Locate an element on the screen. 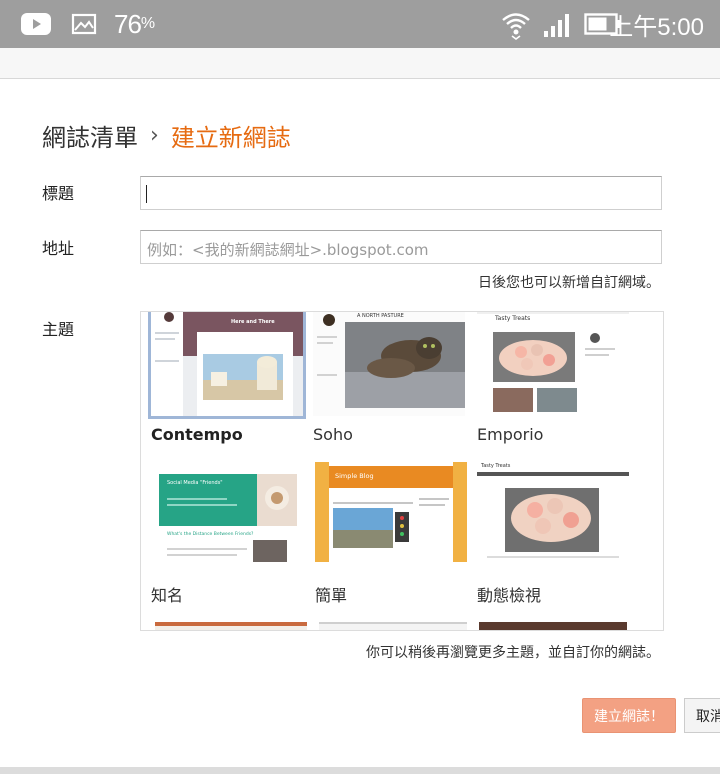 Image resolution: width=720 pixels, height=774 pixels. title-label: 標題 is located at coordinates (58, 193).